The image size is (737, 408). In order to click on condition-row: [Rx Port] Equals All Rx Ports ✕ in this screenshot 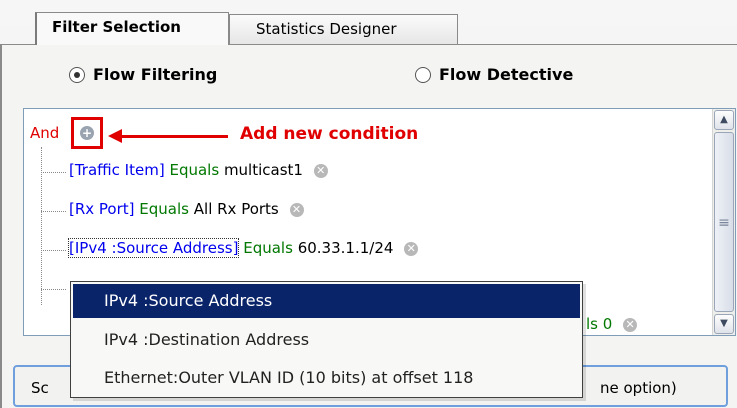, I will do `click(186, 209)`.